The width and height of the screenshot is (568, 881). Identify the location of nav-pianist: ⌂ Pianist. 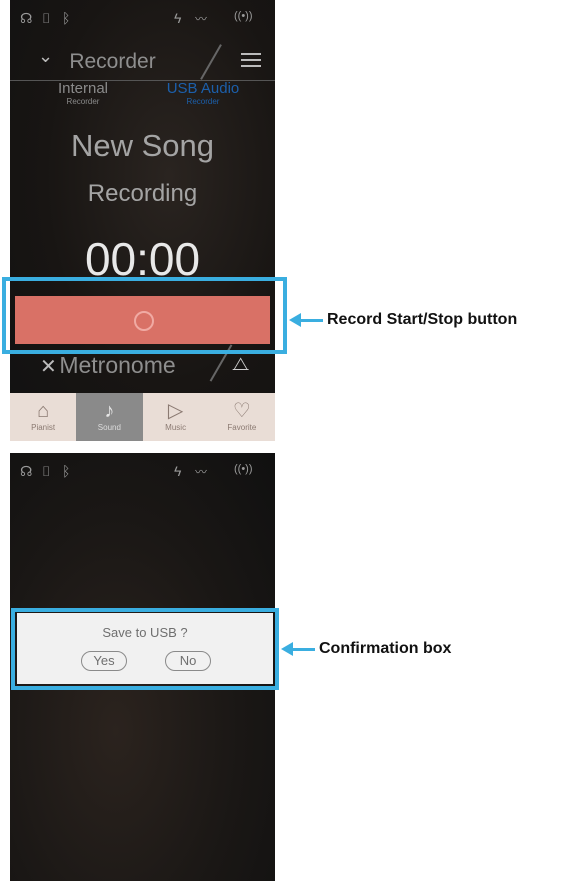
(43, 417).